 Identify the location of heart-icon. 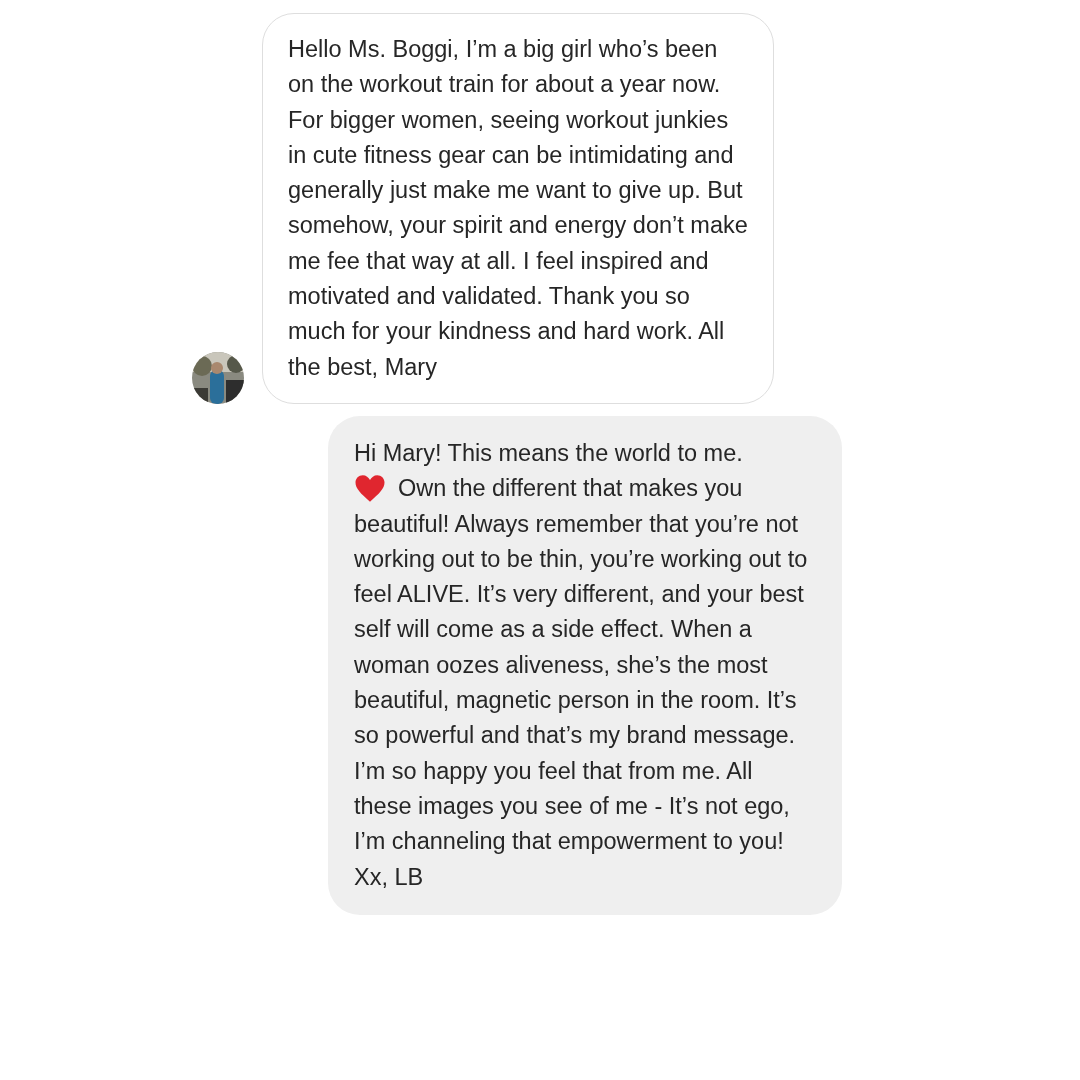
(370, 489).